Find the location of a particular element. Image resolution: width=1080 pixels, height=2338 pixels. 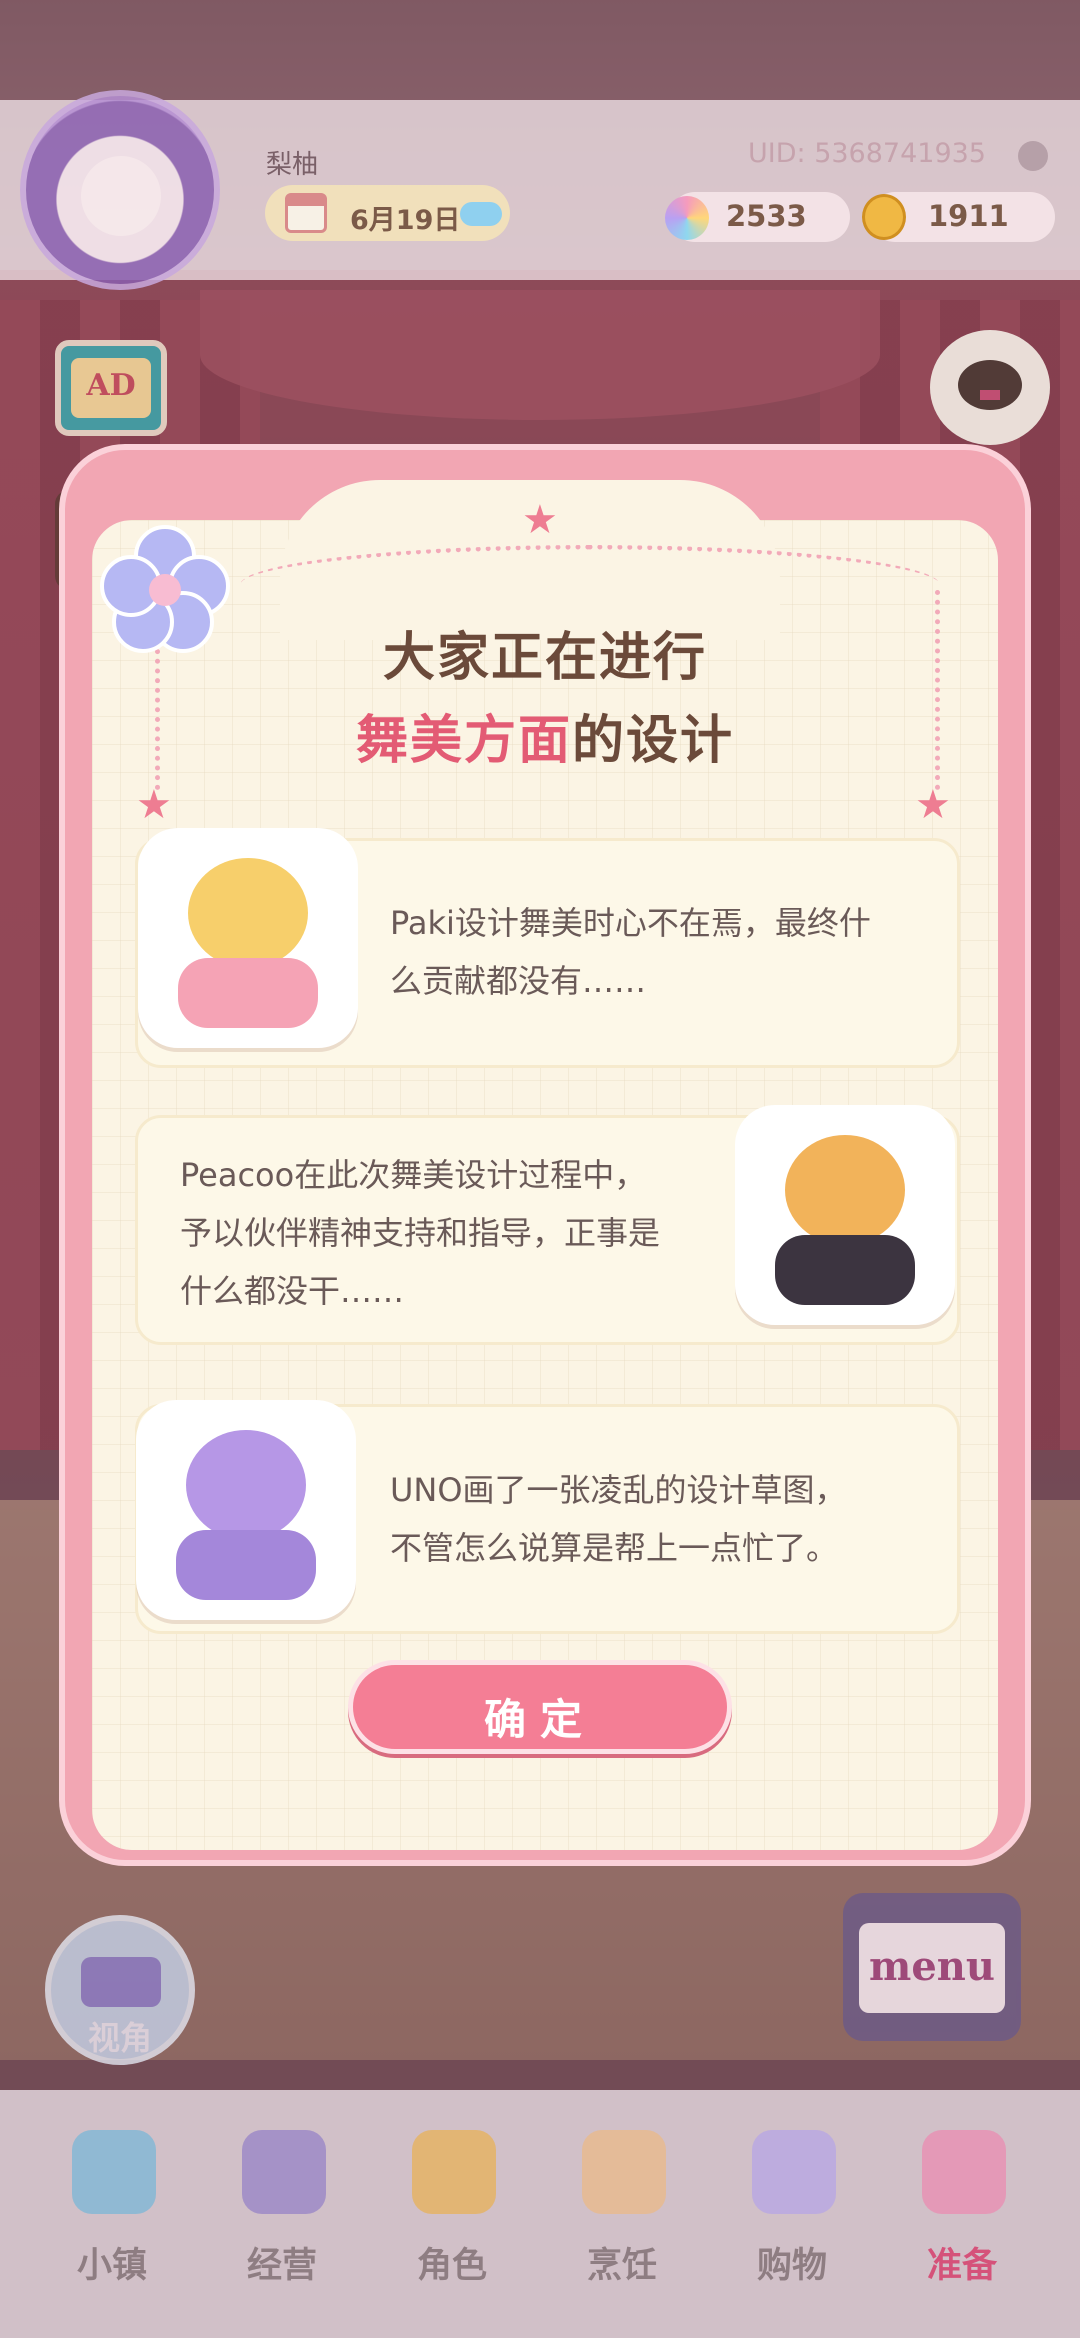

nav-label: 购物 is located at coordinates (791, 2266).